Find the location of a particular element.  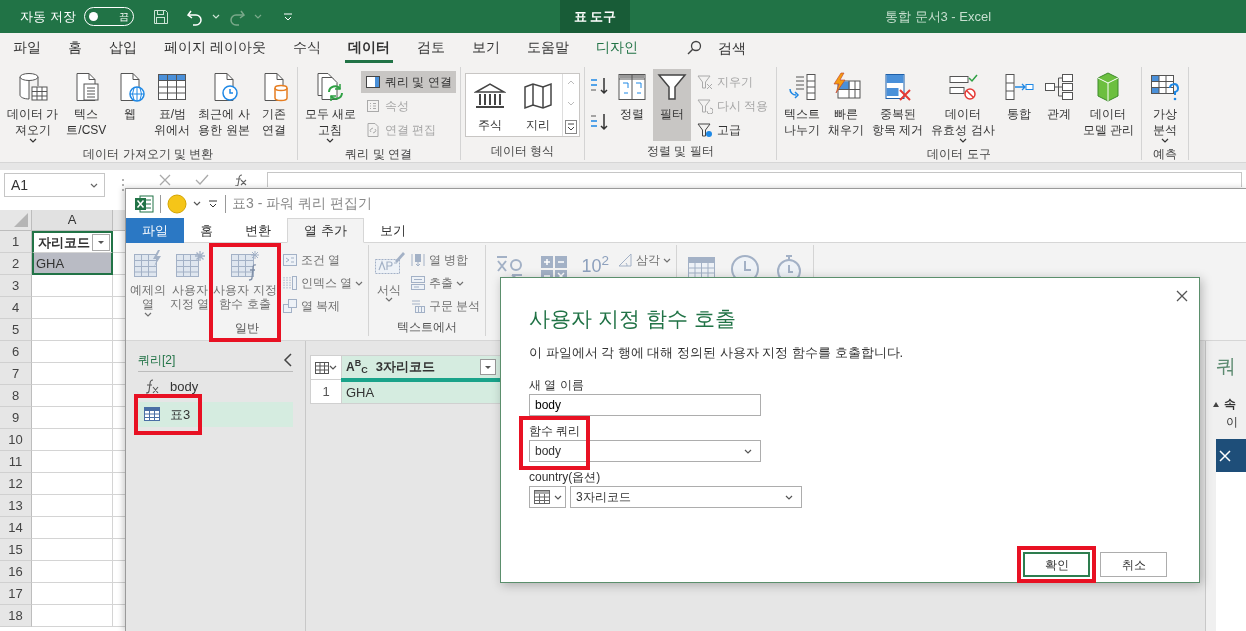

duplicate-column-icon is located at coordinates (289, 306).